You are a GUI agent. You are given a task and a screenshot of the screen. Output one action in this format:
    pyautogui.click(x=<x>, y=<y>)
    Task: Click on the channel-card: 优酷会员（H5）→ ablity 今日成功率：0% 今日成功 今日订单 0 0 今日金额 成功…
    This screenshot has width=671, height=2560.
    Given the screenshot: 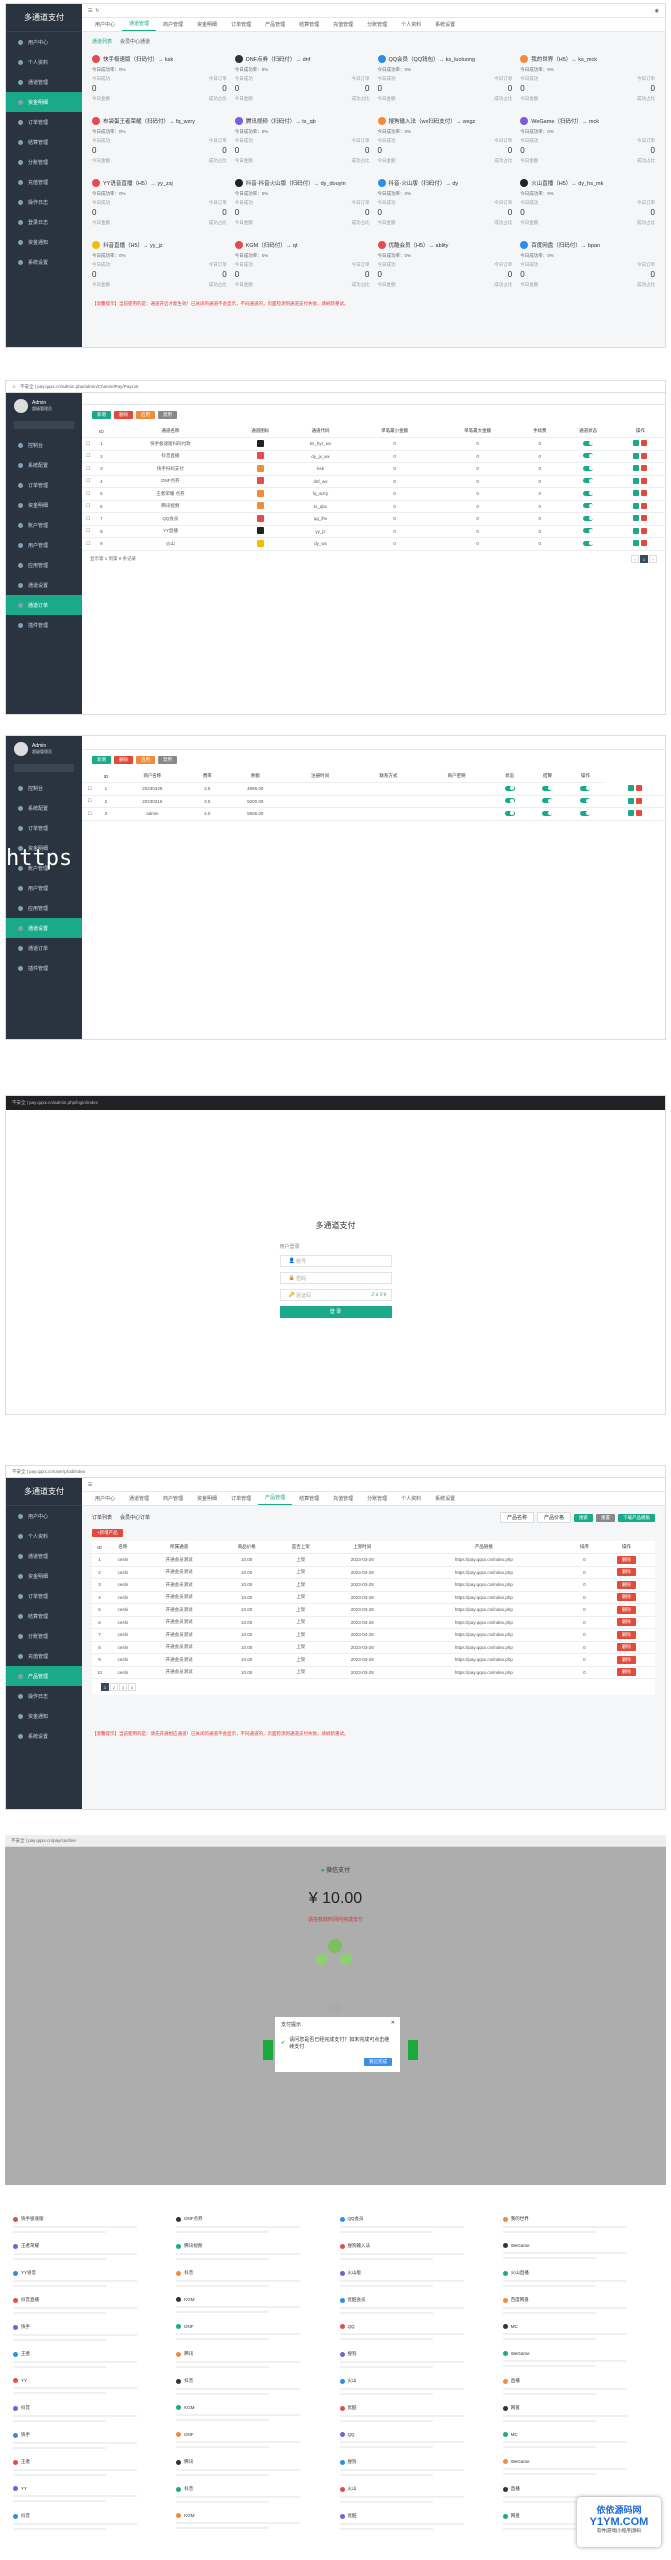 What is the action you would take?
    pyautogui.click(x=445, y=268)
    